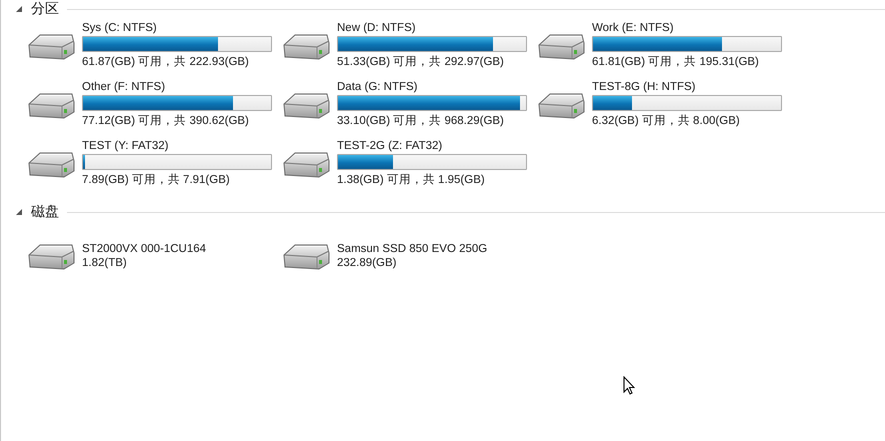 The height and width of the screenshot is (441, 885). I want to click on drive-name: New (D: NTFS), so click(432, 28).